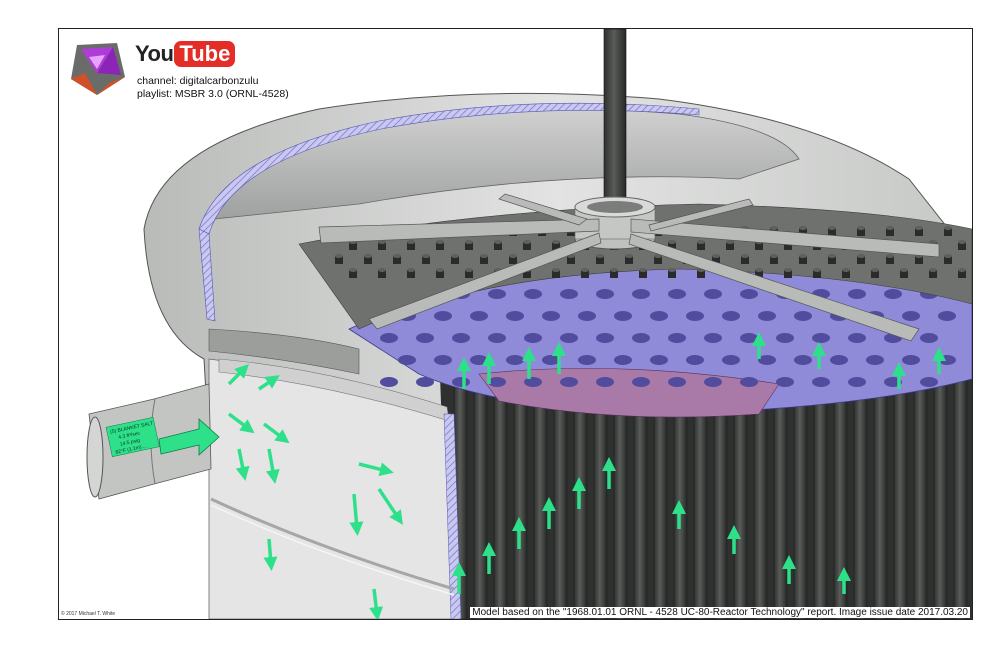 The width and height of the screenshot is (1000, 648). I want to click on channel-name: channel: digitalcarbonzulu, so click(198, 81).